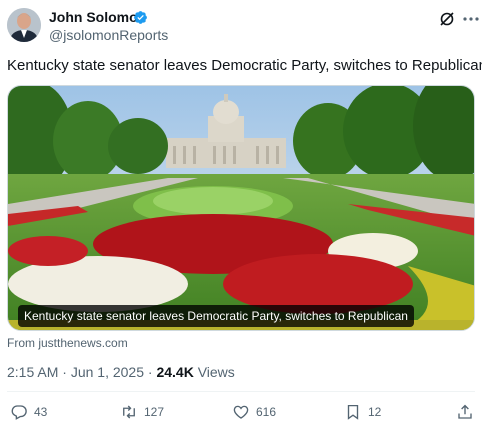  Describe the element at coordinates (254, 412) in the screenshot. I see `like-button: 616` at that location.